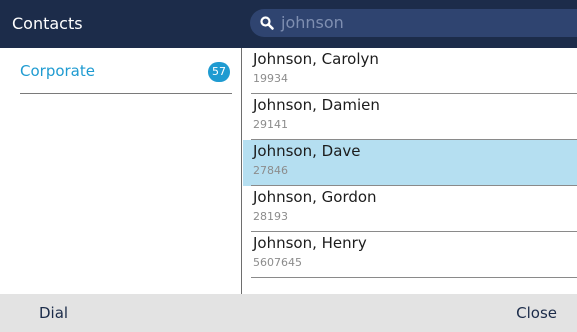 The image size is (577, 332). Describe the element at coordinates (47, 23) in the screenshot. I see `page-title: Contacts` at that location.